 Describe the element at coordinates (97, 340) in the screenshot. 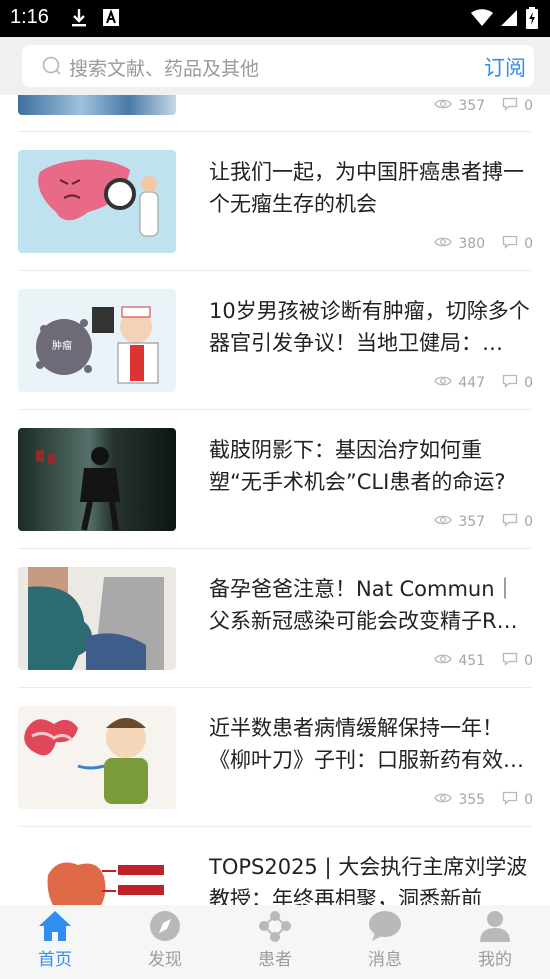

I see `article-thumbnail: 肿瘤` at that location.